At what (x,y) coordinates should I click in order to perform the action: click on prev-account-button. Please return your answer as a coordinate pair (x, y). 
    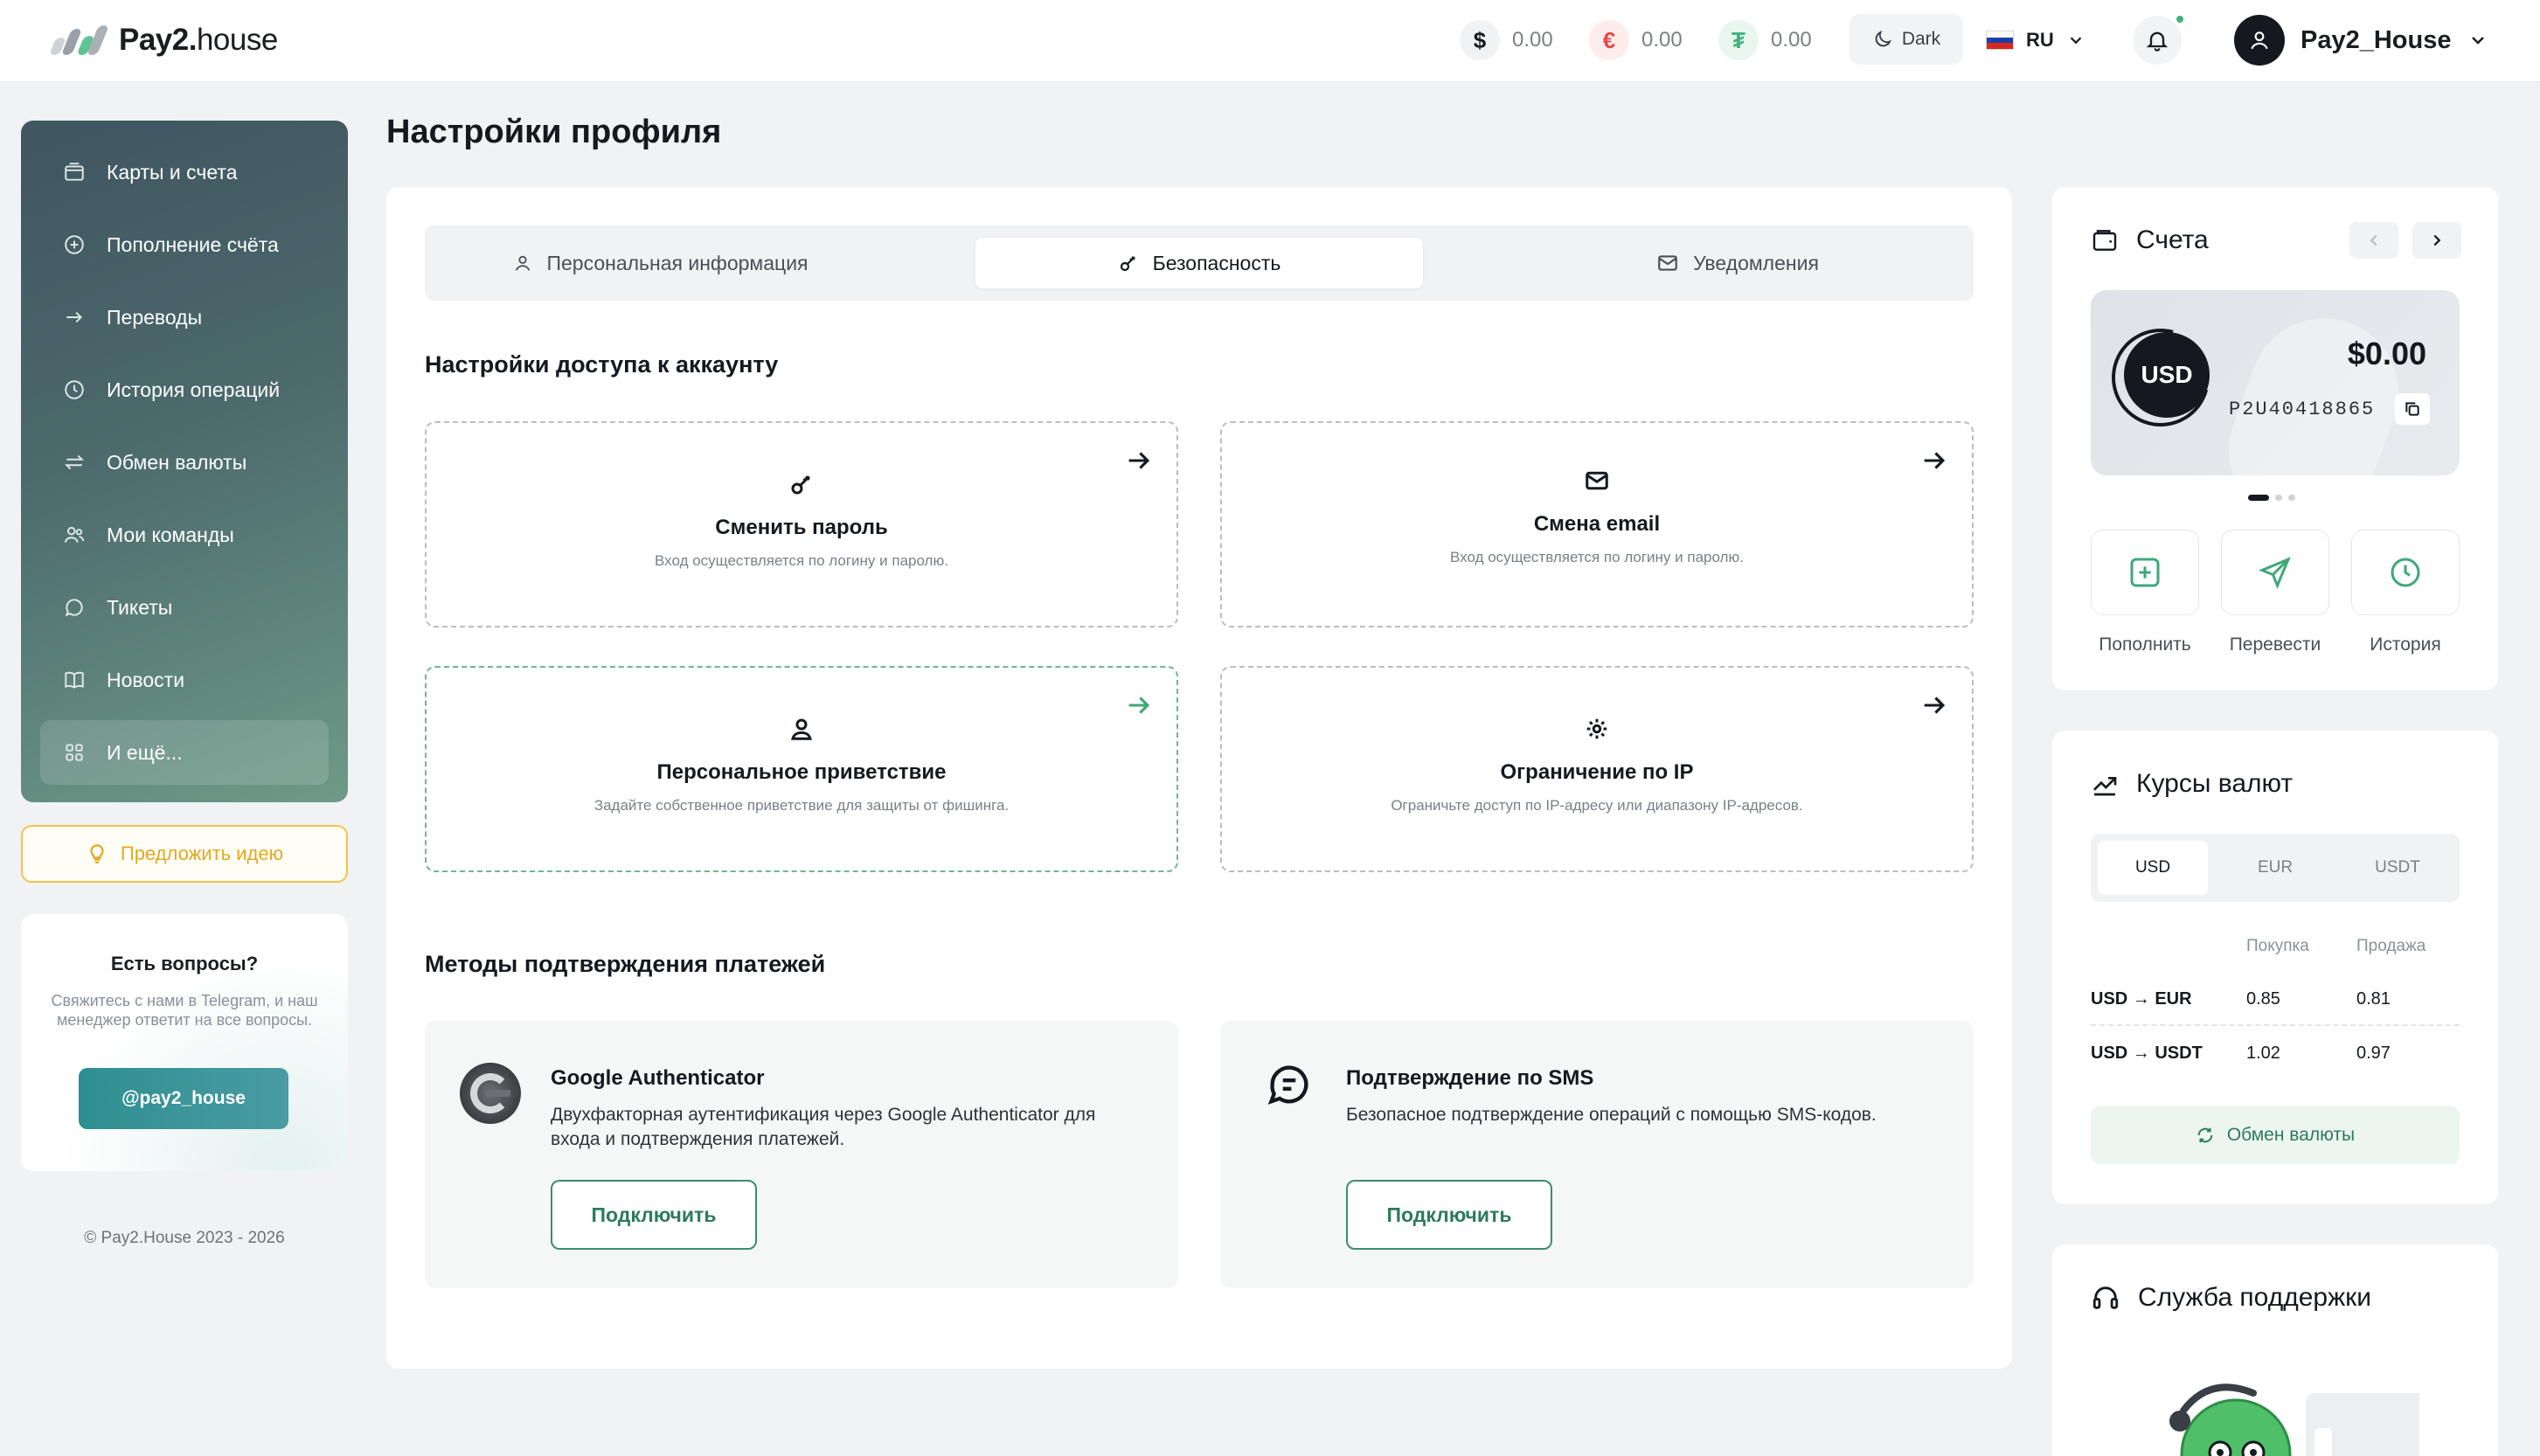
    Looking at the image, I should click on (2373, 240).